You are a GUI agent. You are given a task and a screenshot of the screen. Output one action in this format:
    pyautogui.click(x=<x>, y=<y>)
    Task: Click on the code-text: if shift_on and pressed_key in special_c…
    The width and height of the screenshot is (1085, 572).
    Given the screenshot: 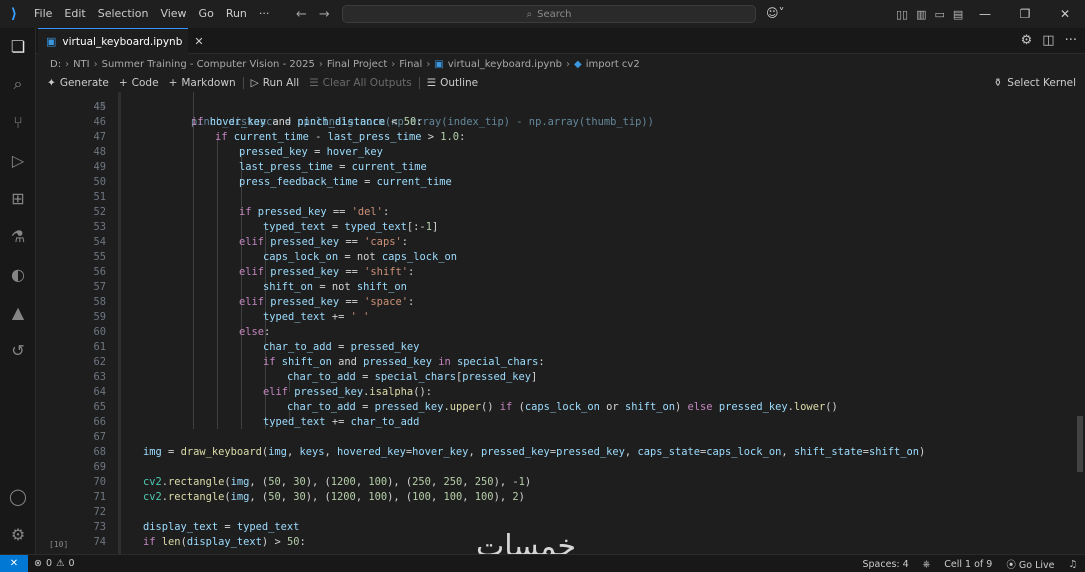 What is the action you would take?
    pyautogui.click(x=404, y=362)
    